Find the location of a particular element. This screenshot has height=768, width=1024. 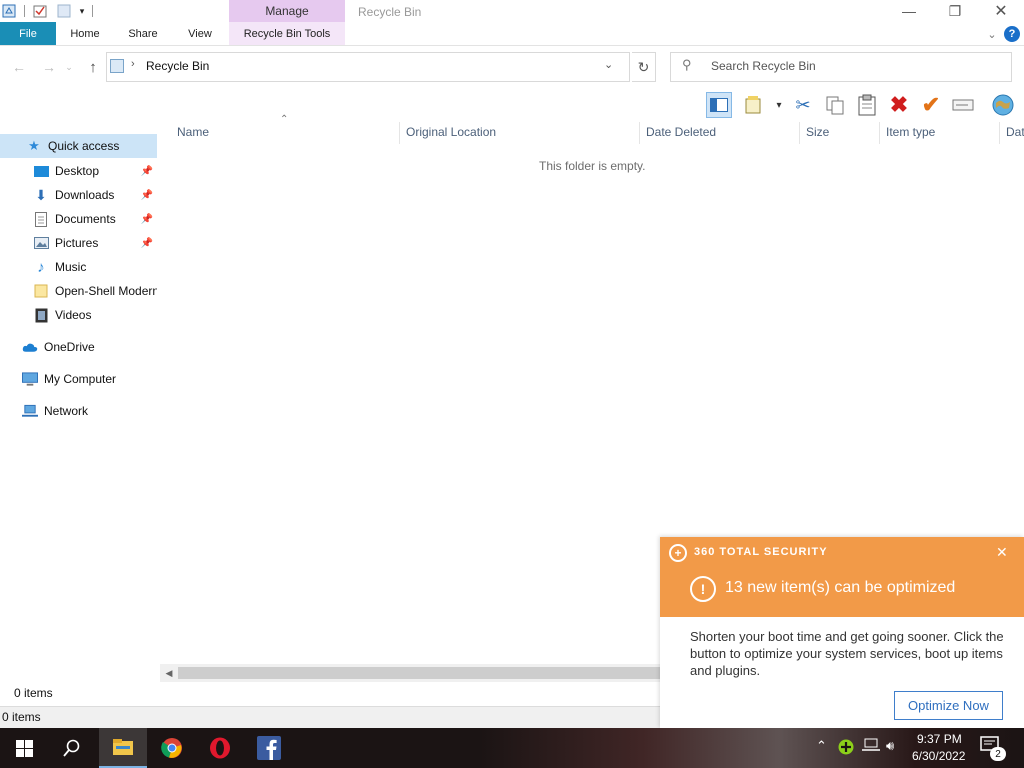

address-dropdown-chevron-icon: ⌄ is located at coordinates (608, 64).